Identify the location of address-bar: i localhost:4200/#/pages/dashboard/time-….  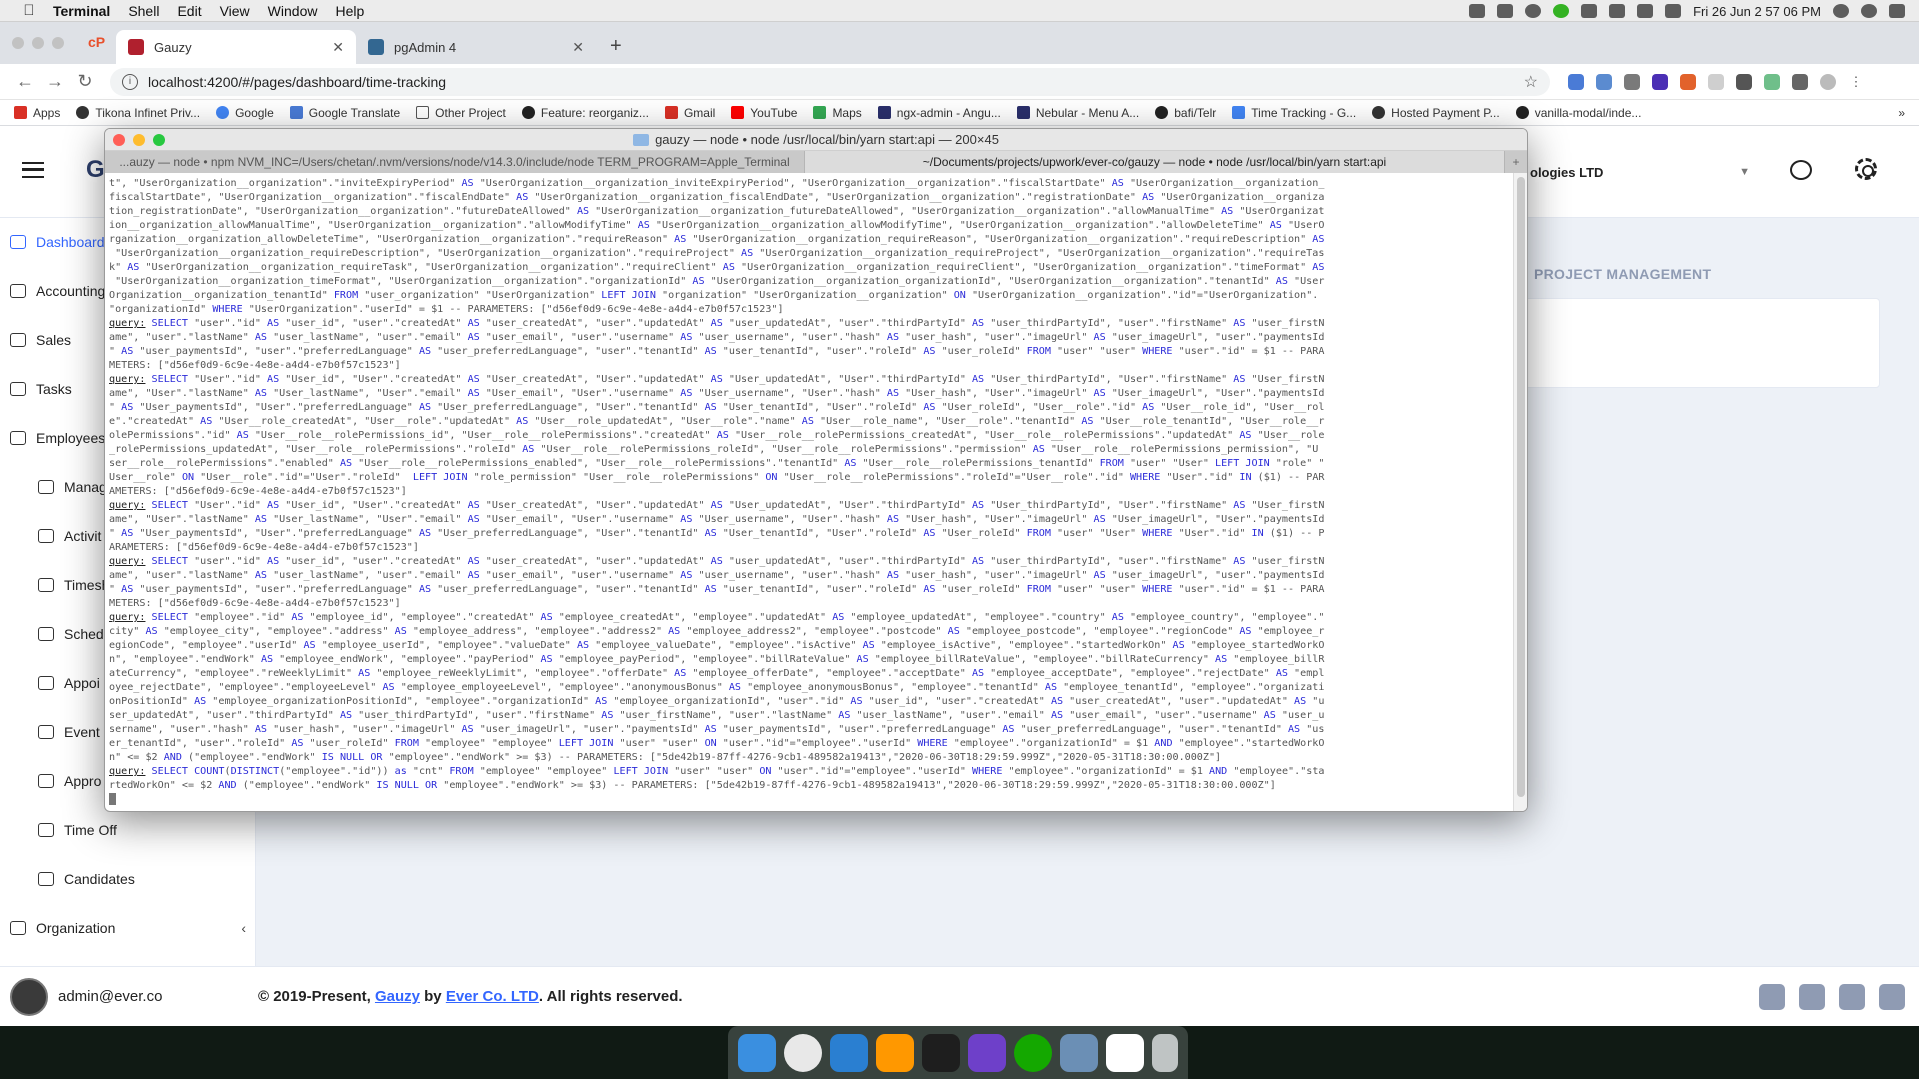
(830, 81).